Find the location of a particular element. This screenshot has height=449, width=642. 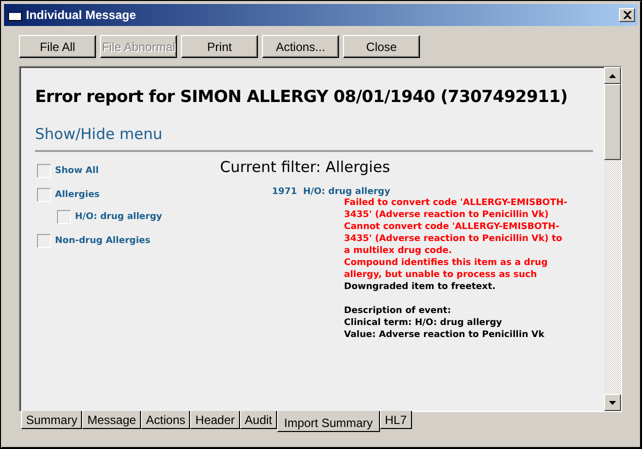

toolbar-button: Print is located at coordinates (219, 46).